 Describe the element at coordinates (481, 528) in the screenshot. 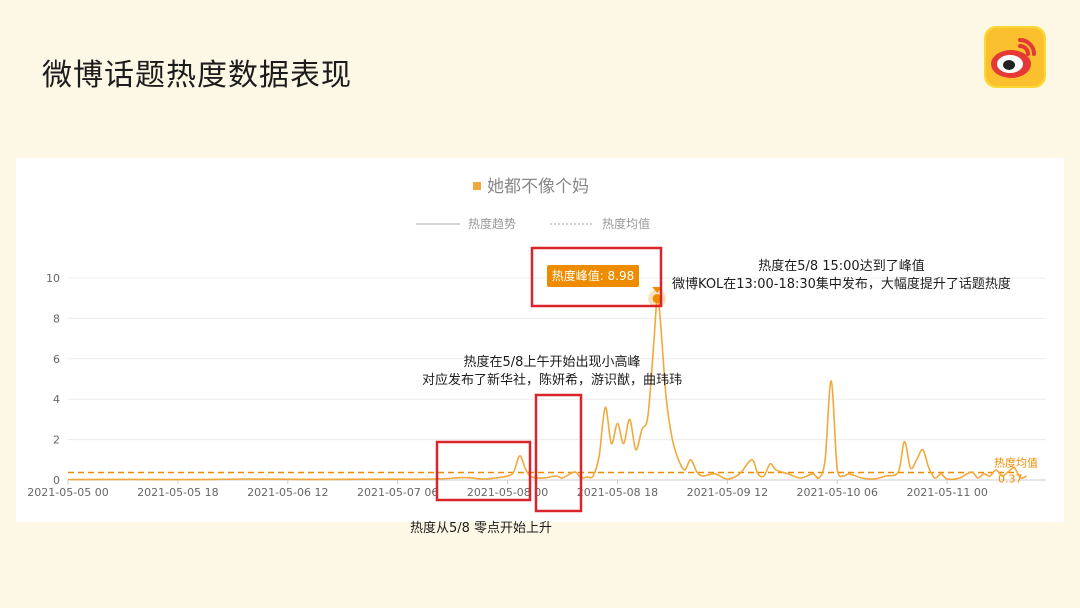

I see `annotation-rise: 热度从5/8 零点开始上升` at that location.